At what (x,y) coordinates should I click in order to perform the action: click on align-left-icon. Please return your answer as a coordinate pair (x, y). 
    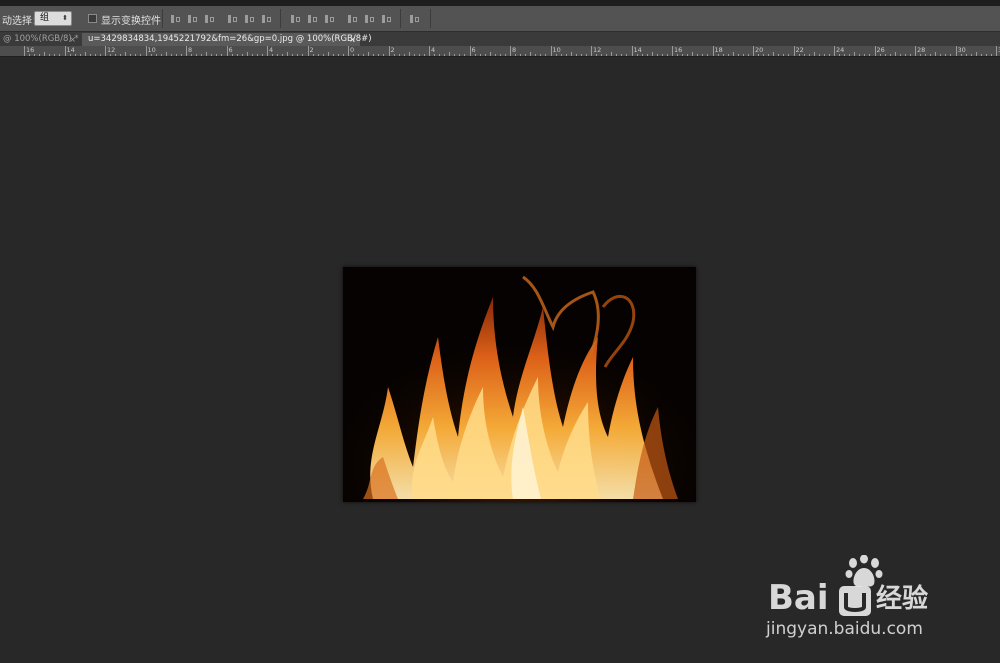
    Looking at the image, I should click on (232, 19).